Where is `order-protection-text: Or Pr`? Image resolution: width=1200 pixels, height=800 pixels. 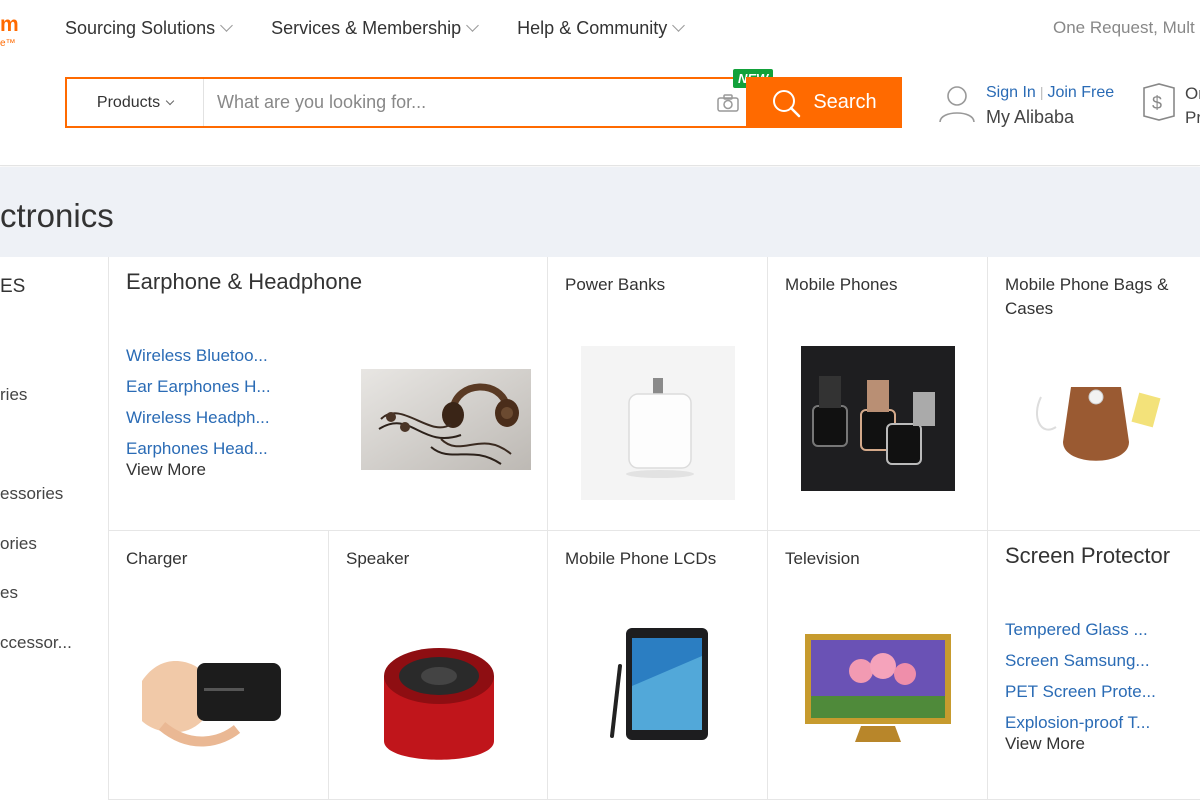
order-protection-text: Or Pr is located at coordinates (1192, 106).